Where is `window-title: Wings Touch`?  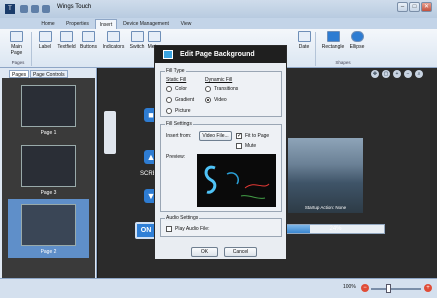 window-title: Wings Touch is located at coordinates (74, 7).